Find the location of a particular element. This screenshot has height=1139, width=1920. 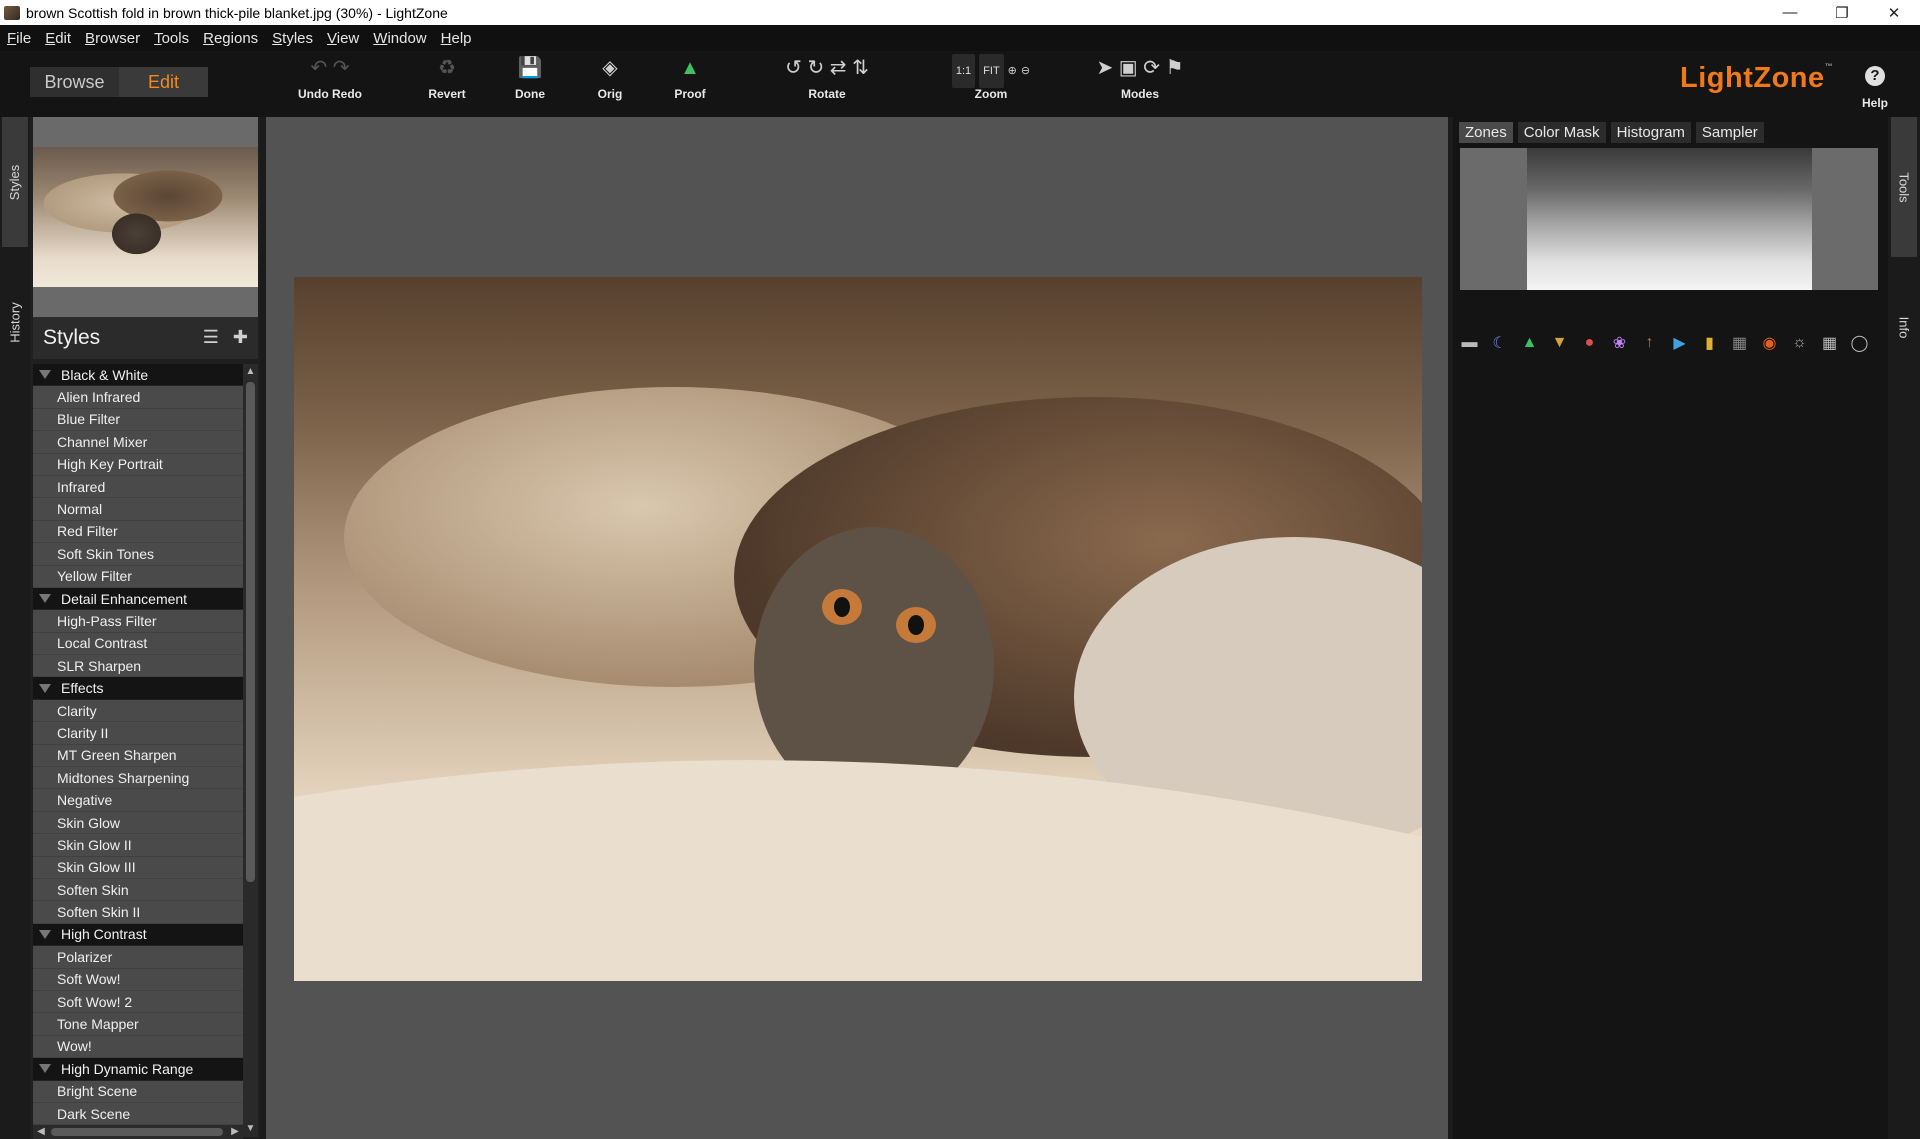

style-item: Infrared is located at coordinates (138, 487).